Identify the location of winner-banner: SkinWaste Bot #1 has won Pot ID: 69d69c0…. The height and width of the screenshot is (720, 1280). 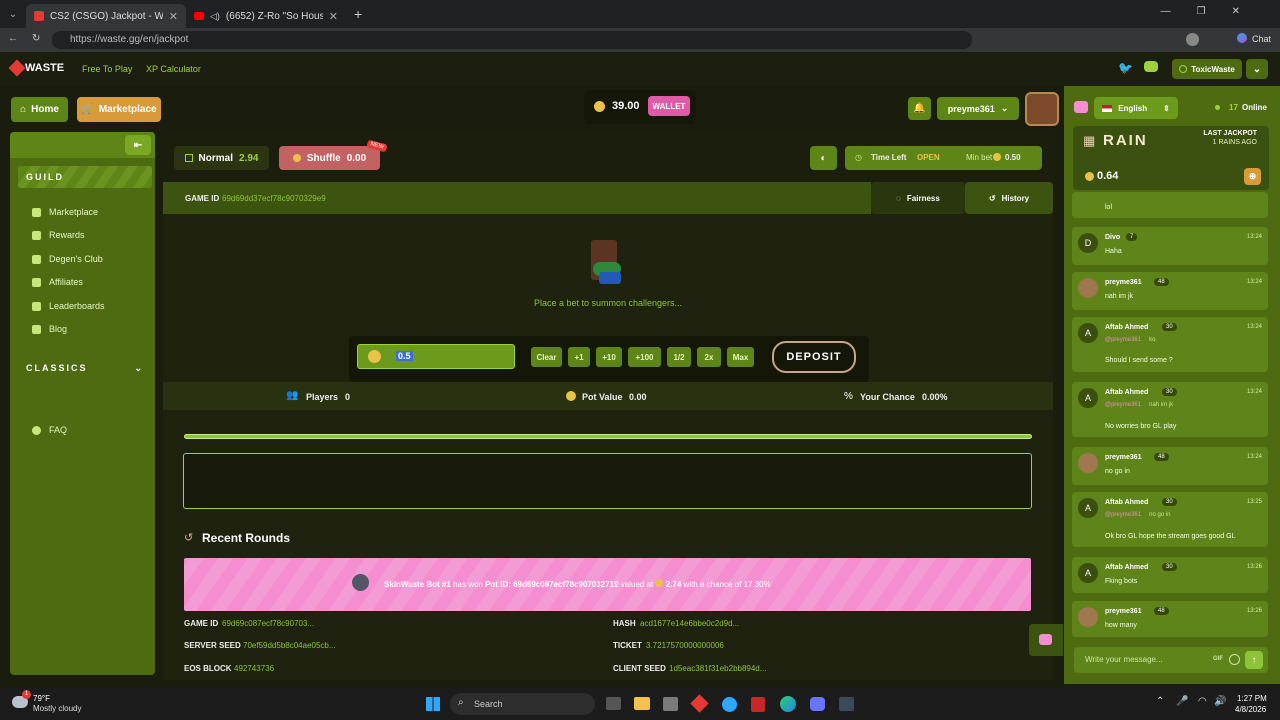
(607, 584).